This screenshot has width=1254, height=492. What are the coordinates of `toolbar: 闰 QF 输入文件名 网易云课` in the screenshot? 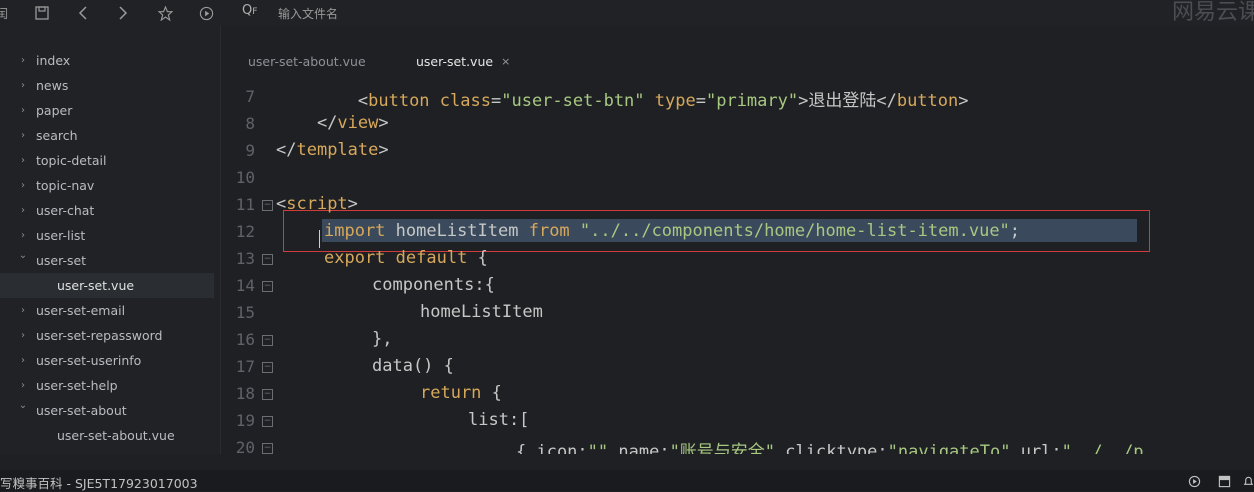 It's located at (627, 13).